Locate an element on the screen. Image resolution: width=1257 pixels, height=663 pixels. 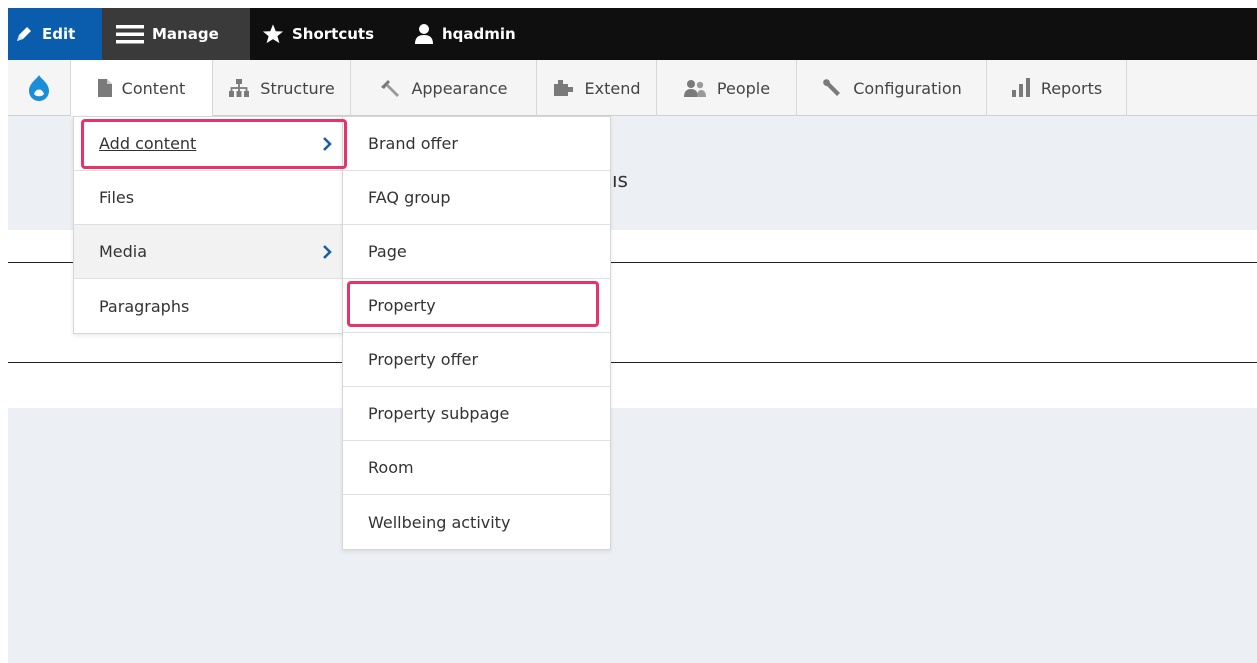
page-title: ıs is located at coordinates (620, 180).